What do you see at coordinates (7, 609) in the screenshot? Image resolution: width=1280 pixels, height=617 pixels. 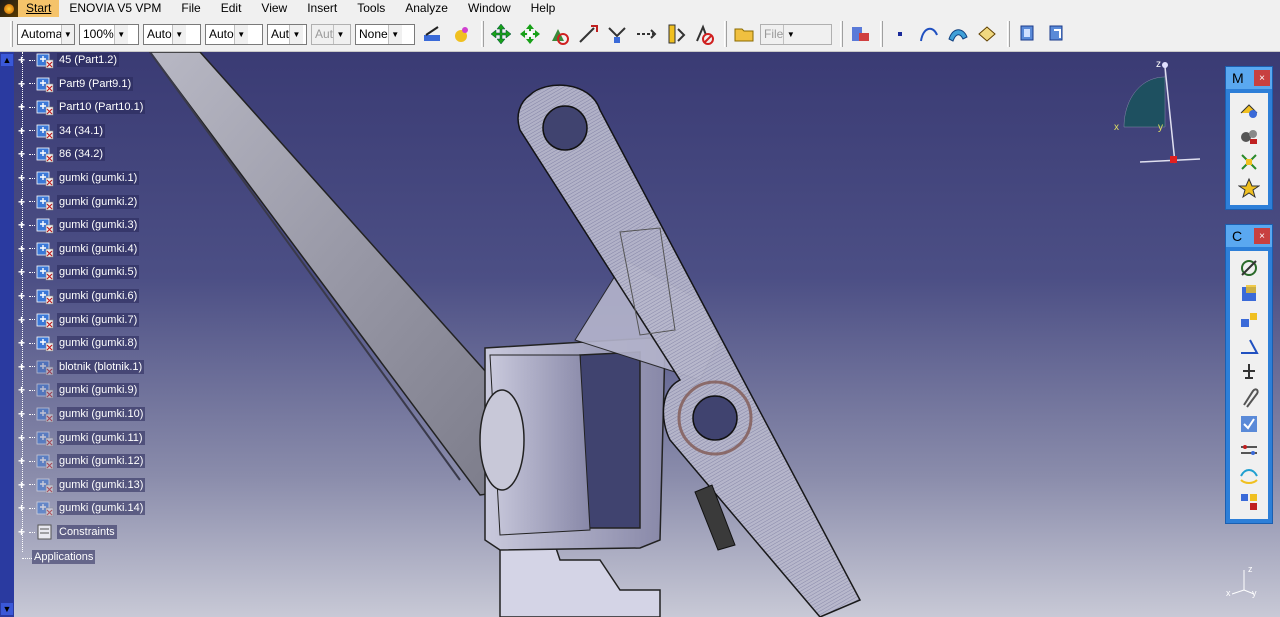 I see `scroll-down-icon: ▼` at bounding box center [7, 609].